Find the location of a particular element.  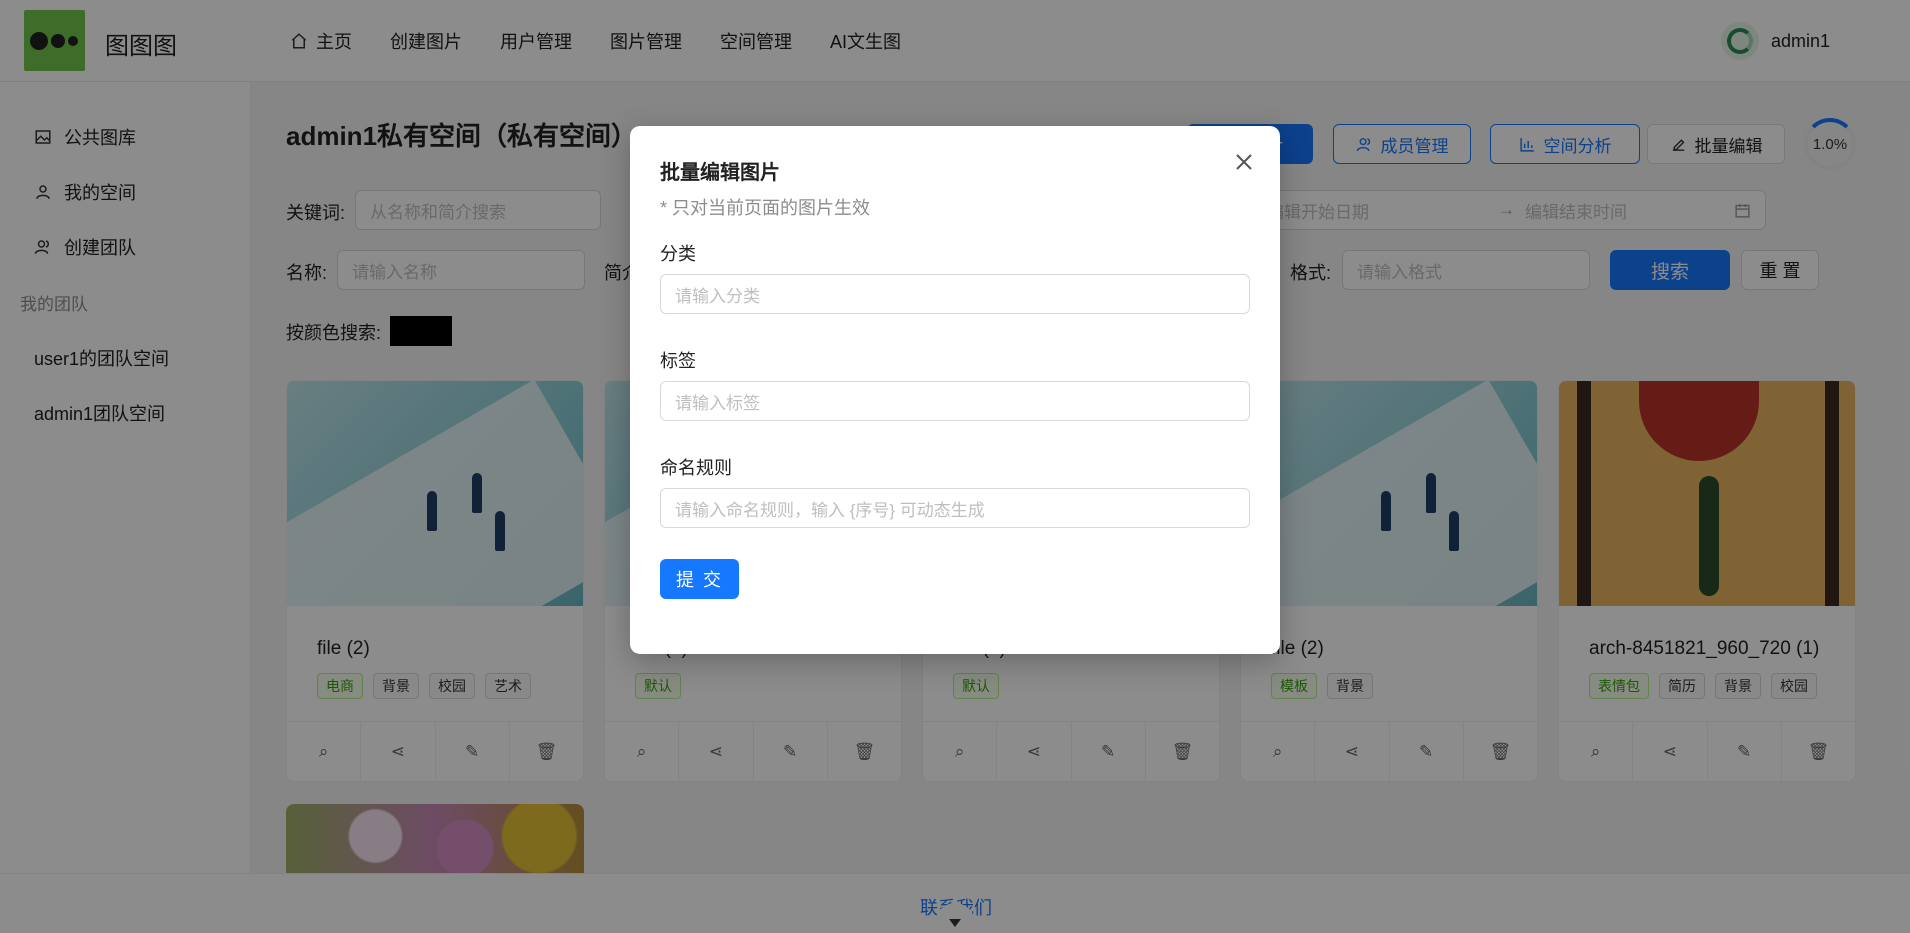

tags-label: 标签 is located at coordinates (678, 361).